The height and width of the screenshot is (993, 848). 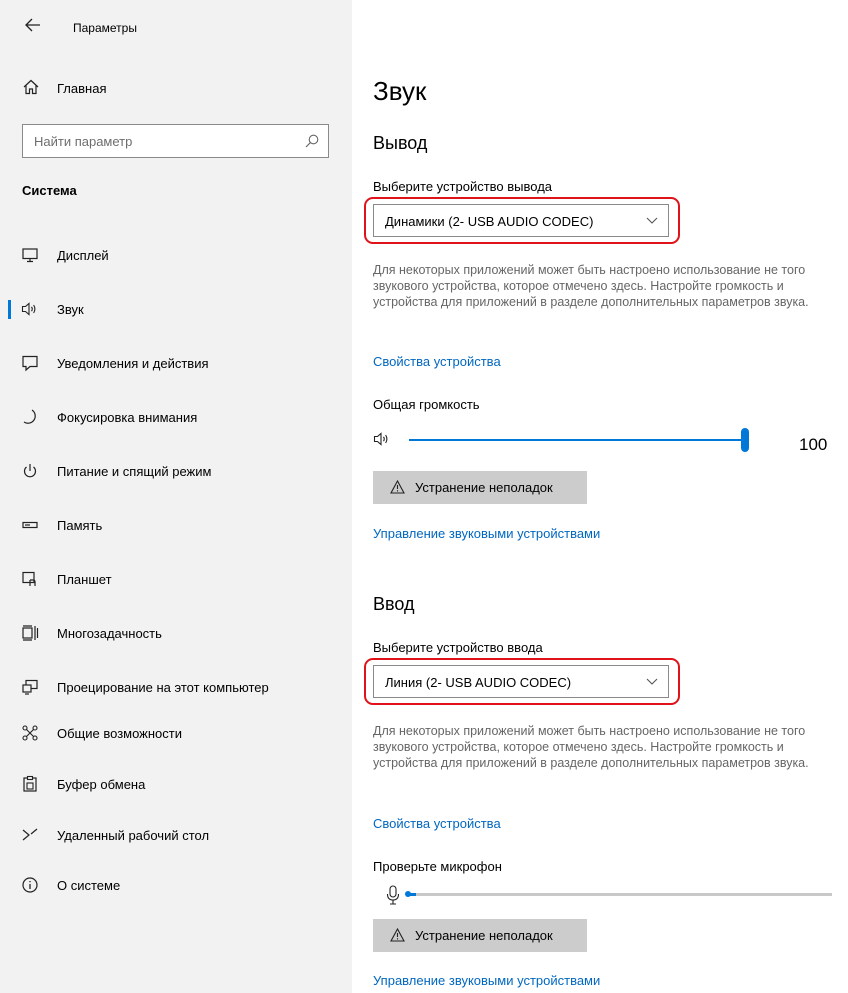 I want to click on sidebar-item-clipboard: Буфер обмена, so click(x=176, y=784).